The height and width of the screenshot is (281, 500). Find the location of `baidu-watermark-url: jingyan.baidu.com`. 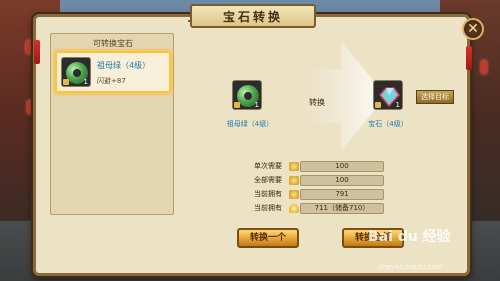

baidu-watermark-url: jingyan.baidu.com is located at coordinates (410, 267).